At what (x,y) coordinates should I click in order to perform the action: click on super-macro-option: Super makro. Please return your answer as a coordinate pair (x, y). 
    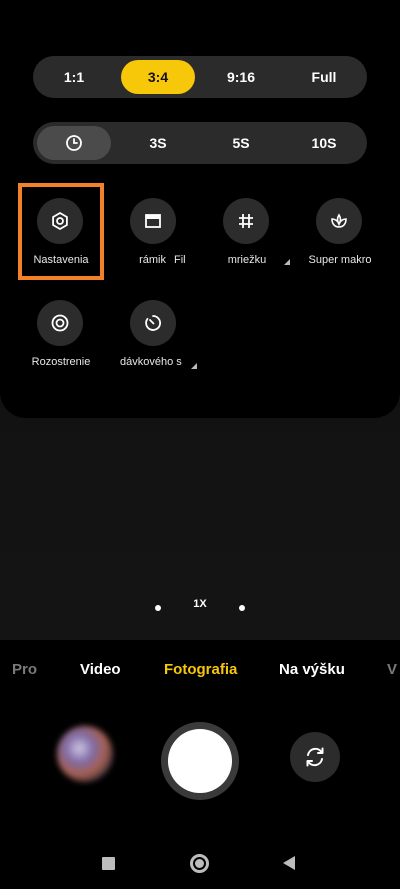
    Looking at the image, I should click on (340, 238).